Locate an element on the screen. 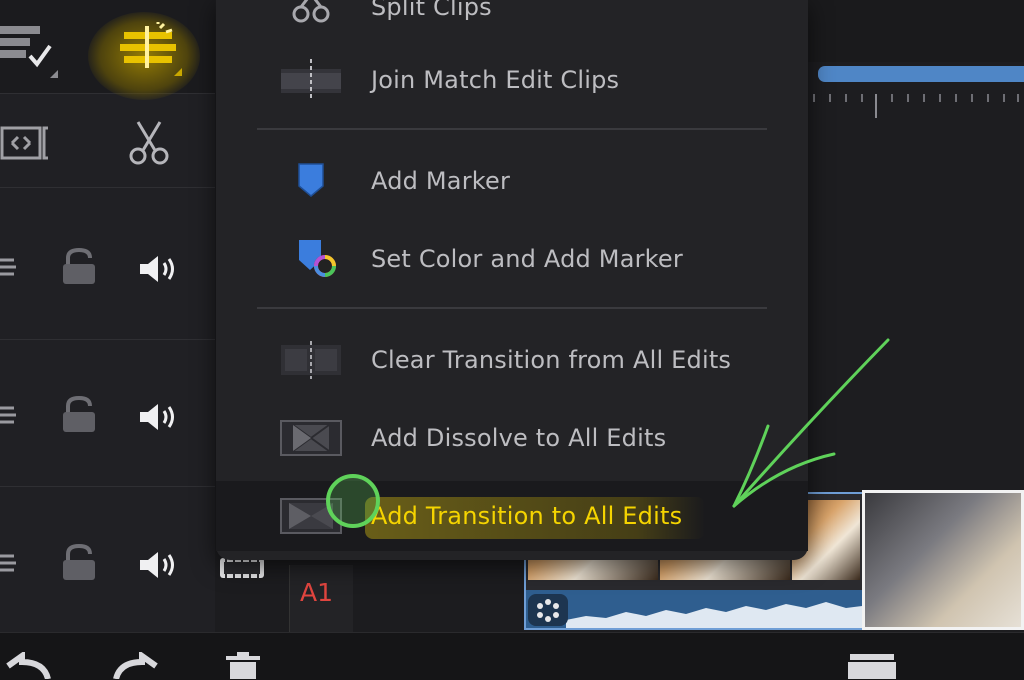 The width and height of the screenshot is (1024, 680). undo-icon is located at coordinates (28, 665).